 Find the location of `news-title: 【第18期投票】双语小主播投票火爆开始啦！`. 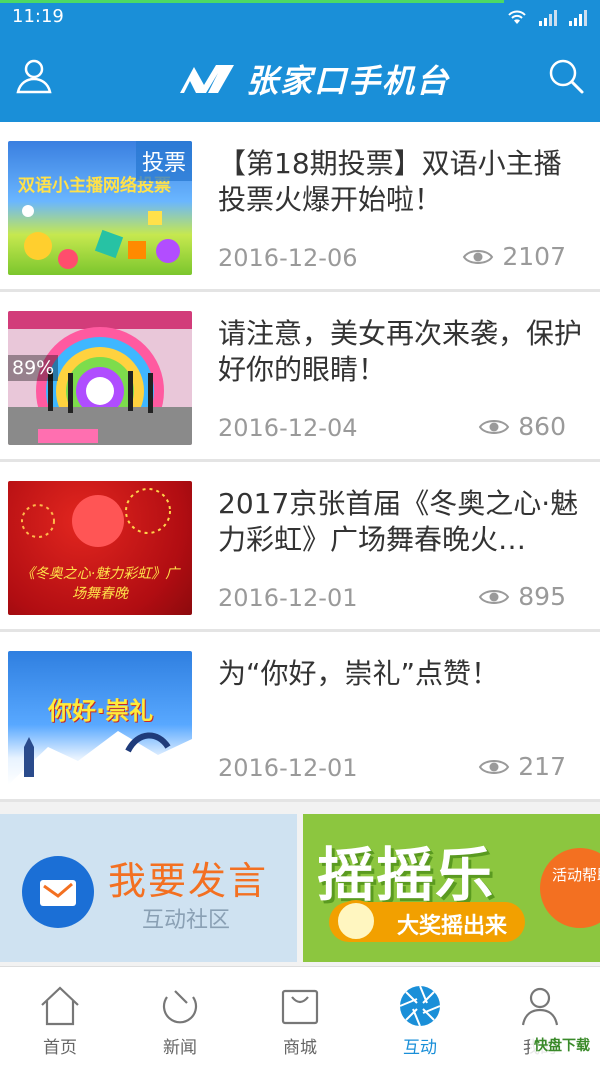

news-title: 【第18期投票】双语小主播投票火爆开始啦！ is located at coordinates (390, 181).